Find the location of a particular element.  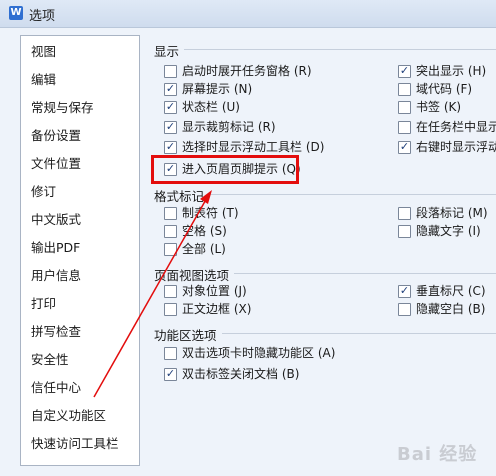

sidebar-item-quick-access: 快速访问工具栏 is located at coordinates (80, 444).